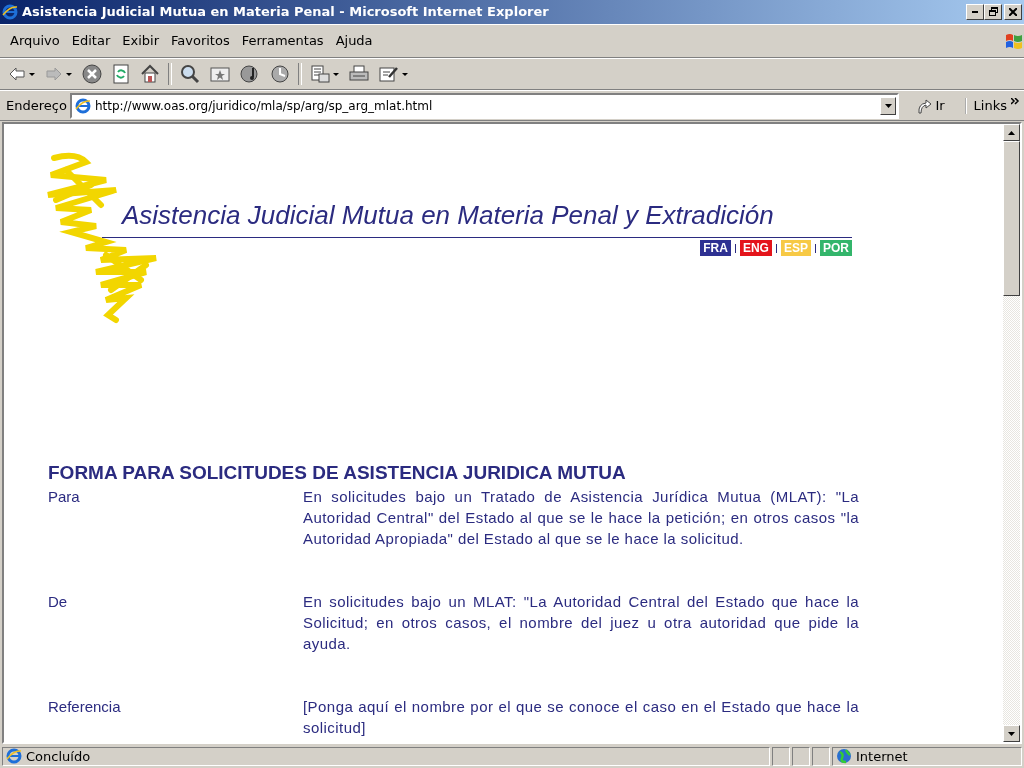  What do you see at coordinates (1011, 132) in the screenshot?
I see `up-arrow-icon` at bounding box center [1011, 132].